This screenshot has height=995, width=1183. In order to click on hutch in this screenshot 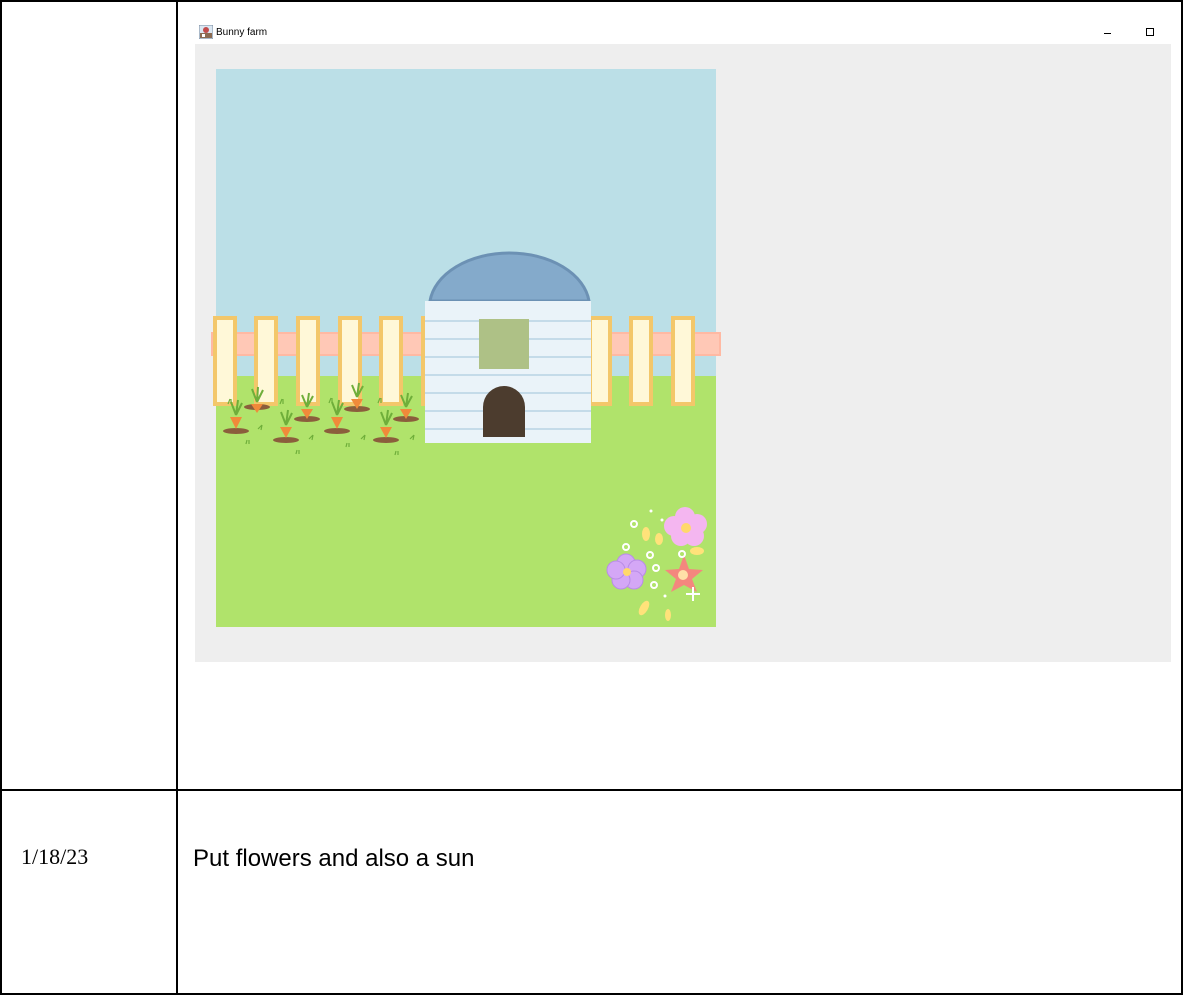, I will do `click(508, 347)`.